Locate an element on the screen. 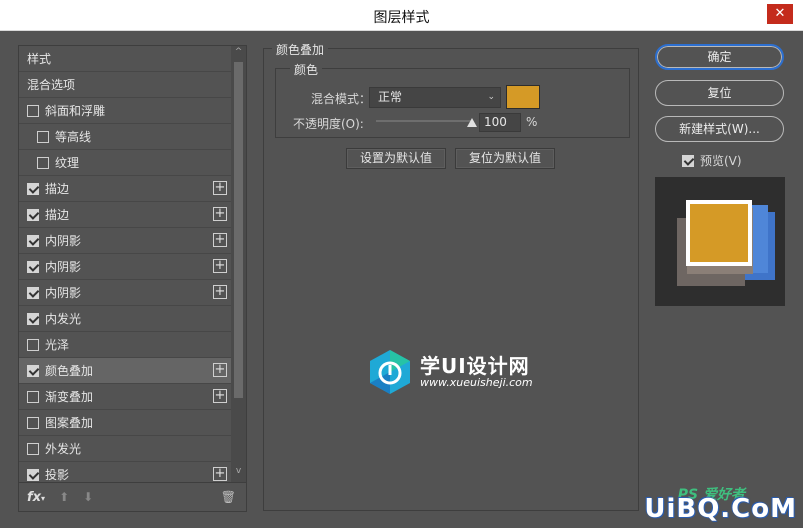 Image resolution: width=803 pixels, height=528 pixels. color-swatch is located at coordinates (523, 97).